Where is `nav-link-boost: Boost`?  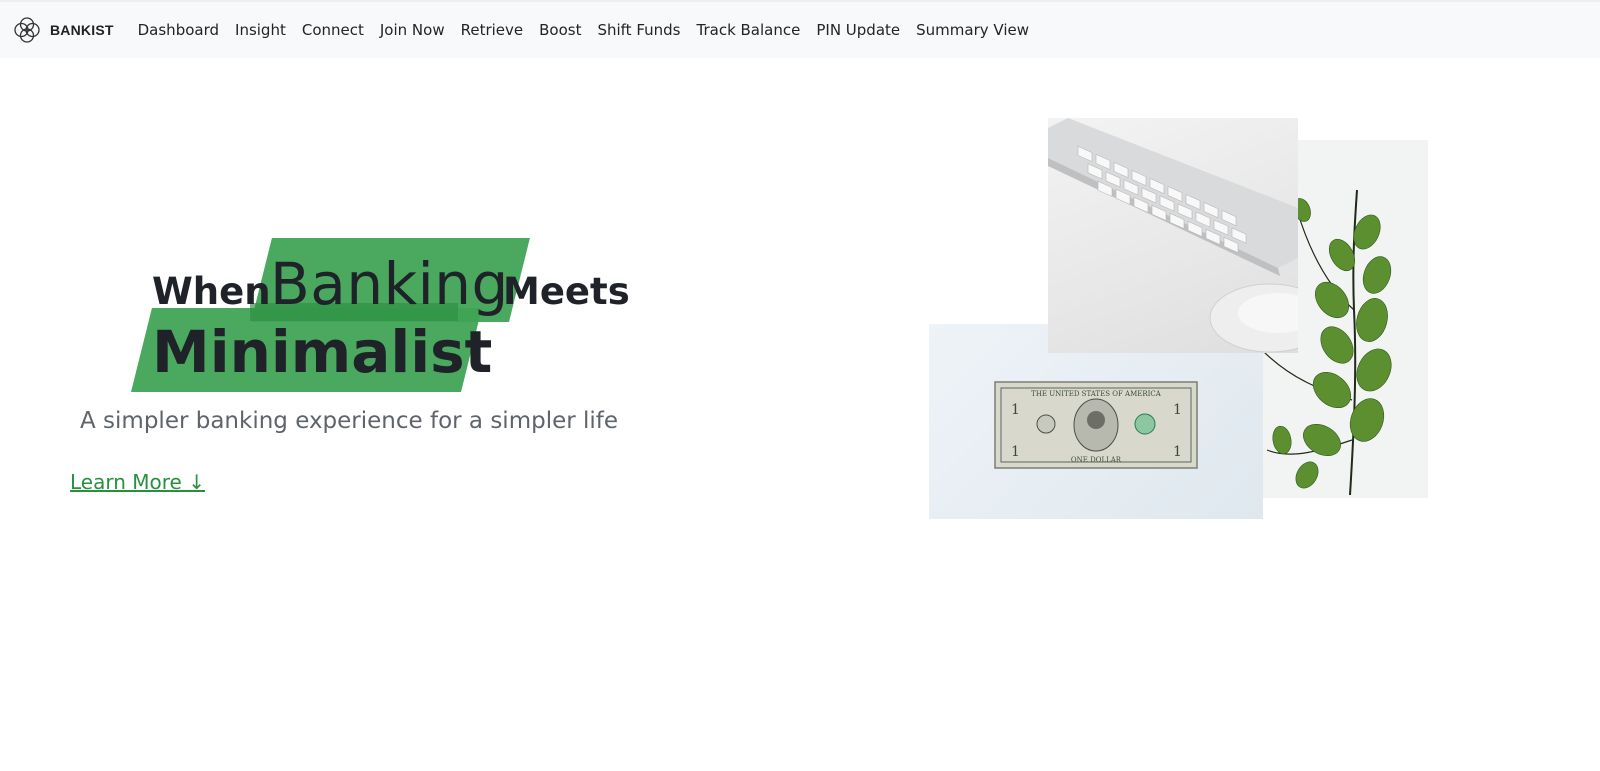 nav-link-boost: Boost is located at coordinates (560, 30).